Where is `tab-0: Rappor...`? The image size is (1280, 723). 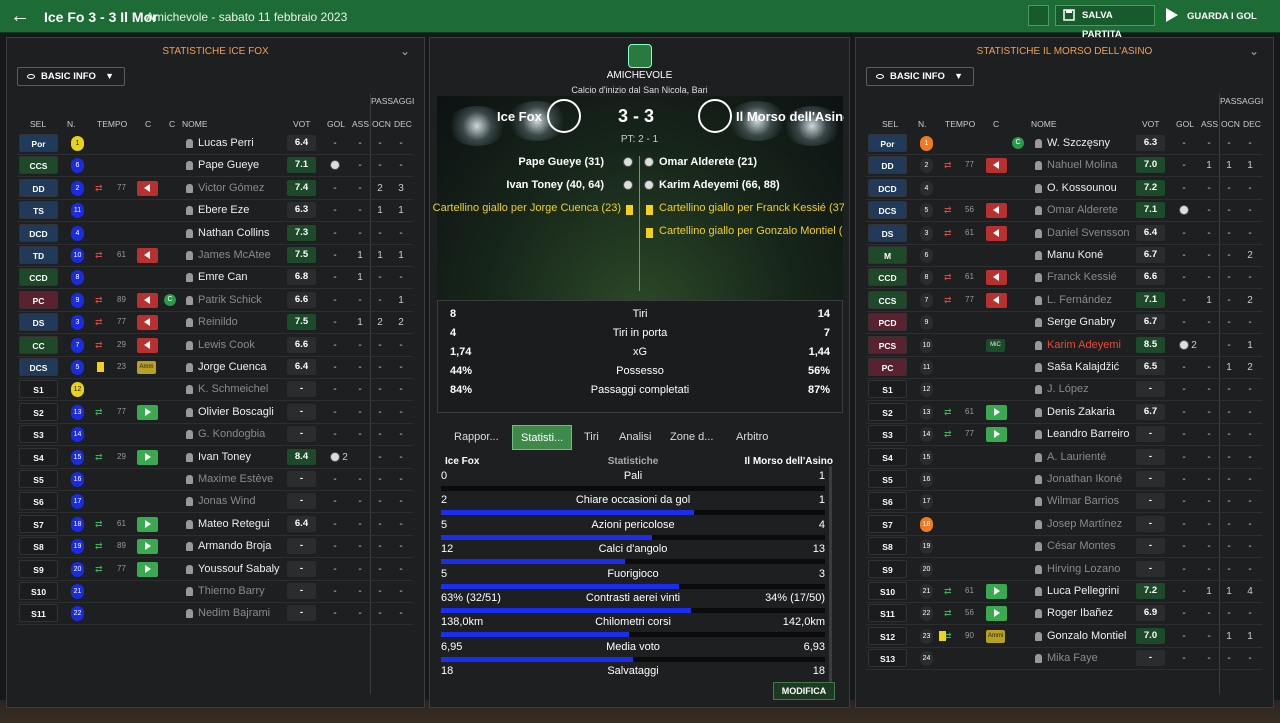 tab-0: Rappor... is located at coordinates (476, 437).